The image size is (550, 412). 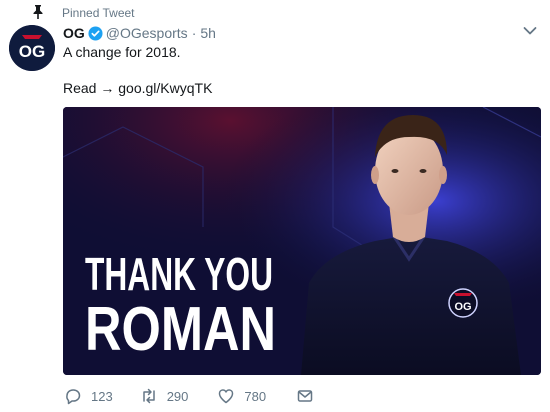 I want to click on retweet-icon, so click(x=148, y=396).